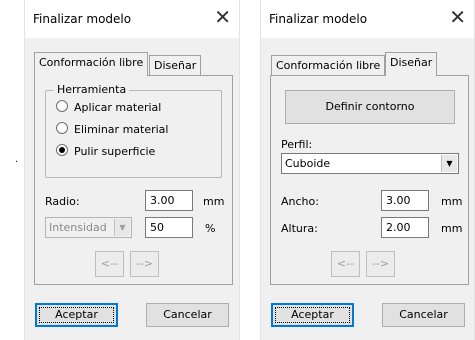  I want to click on profile-label: Perfil:, so click(297, 144).